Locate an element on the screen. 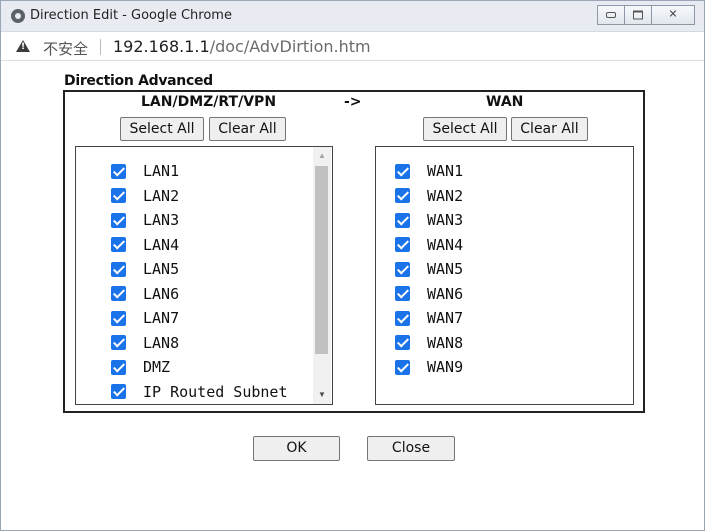  window-controls: ✕ is located at coordinates (646, 15).